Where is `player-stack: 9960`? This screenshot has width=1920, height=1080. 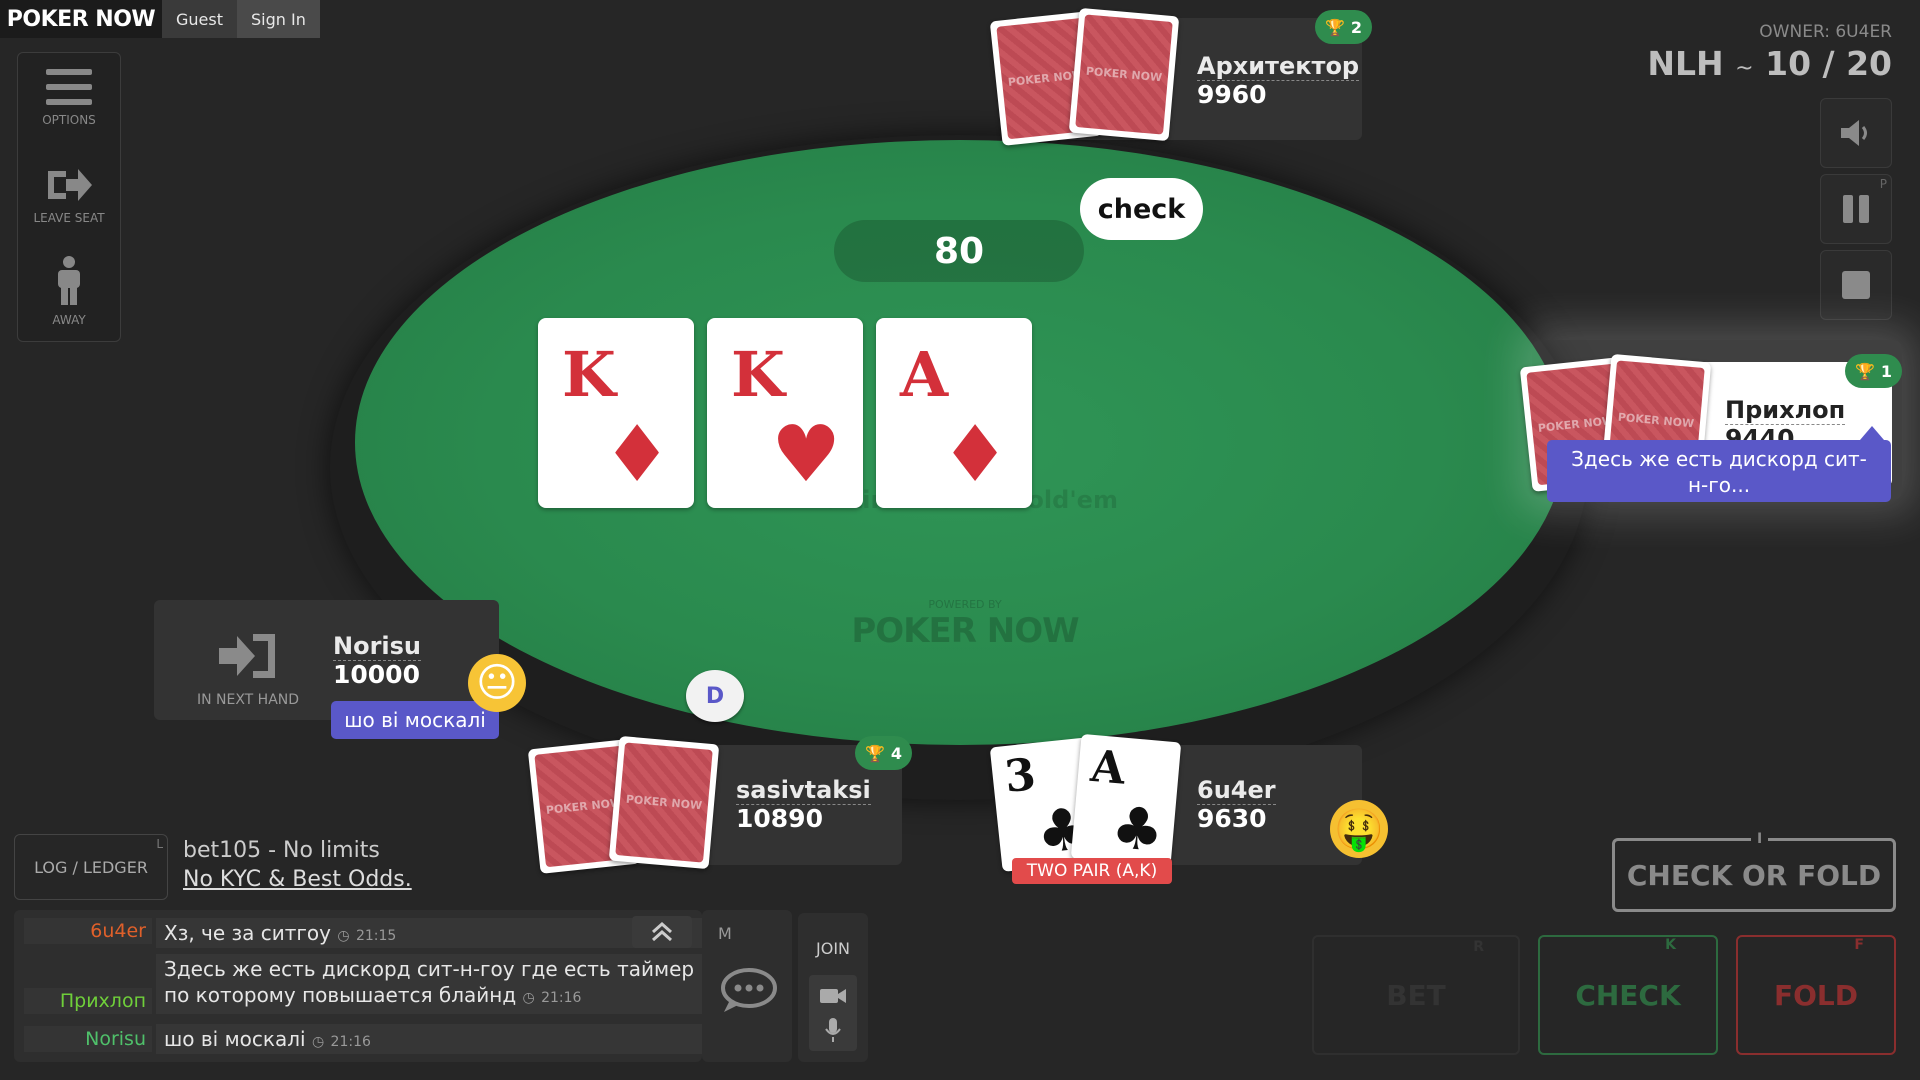
player-stack: 9960 is located at coordinates (1232, 94).